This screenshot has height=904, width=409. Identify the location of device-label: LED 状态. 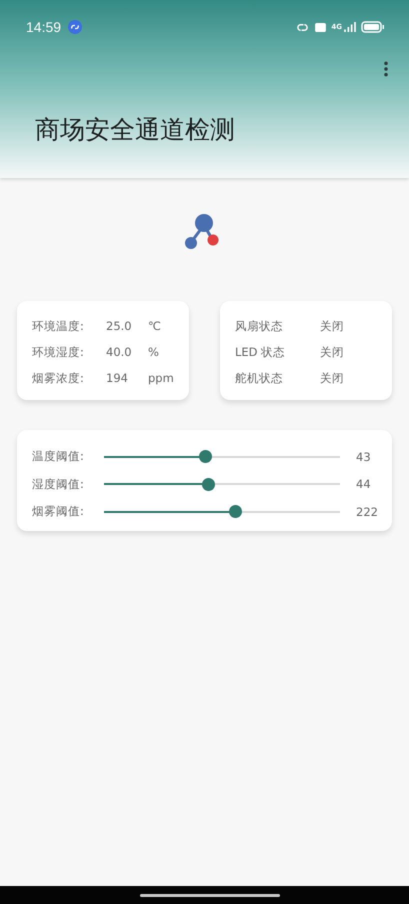
(260, 352).